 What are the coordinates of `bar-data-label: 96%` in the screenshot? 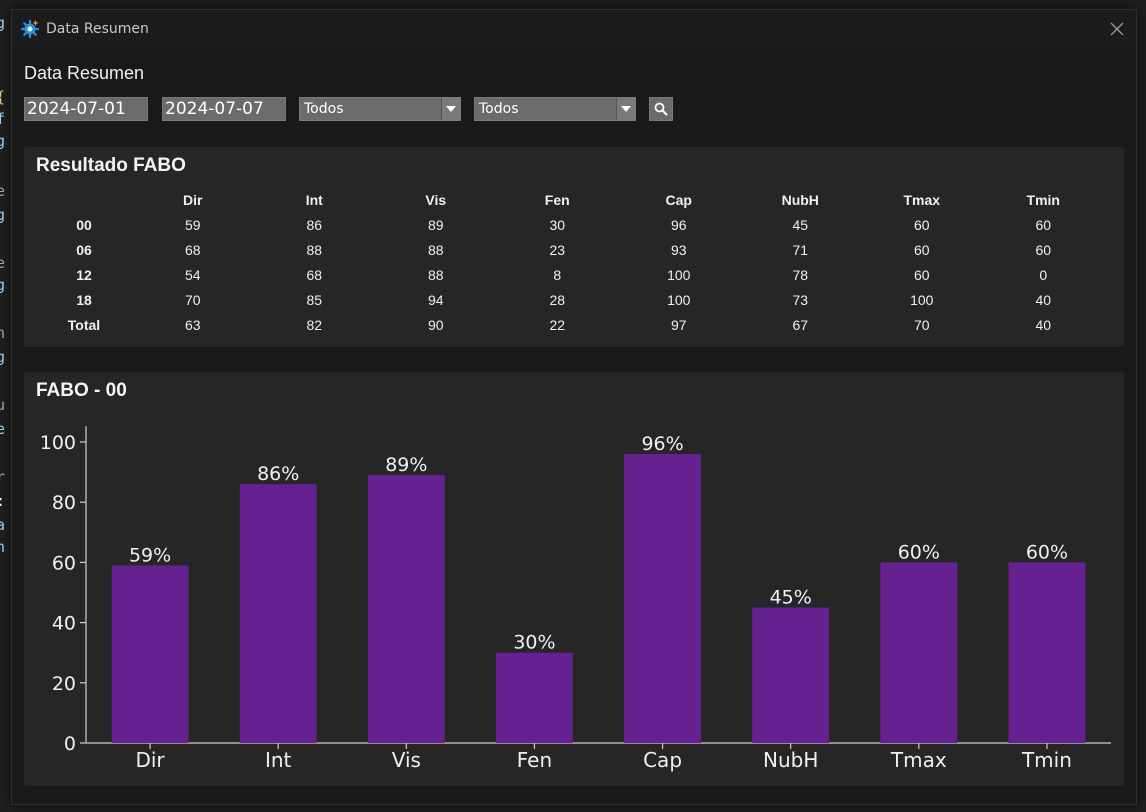 It's located at (662, 444).